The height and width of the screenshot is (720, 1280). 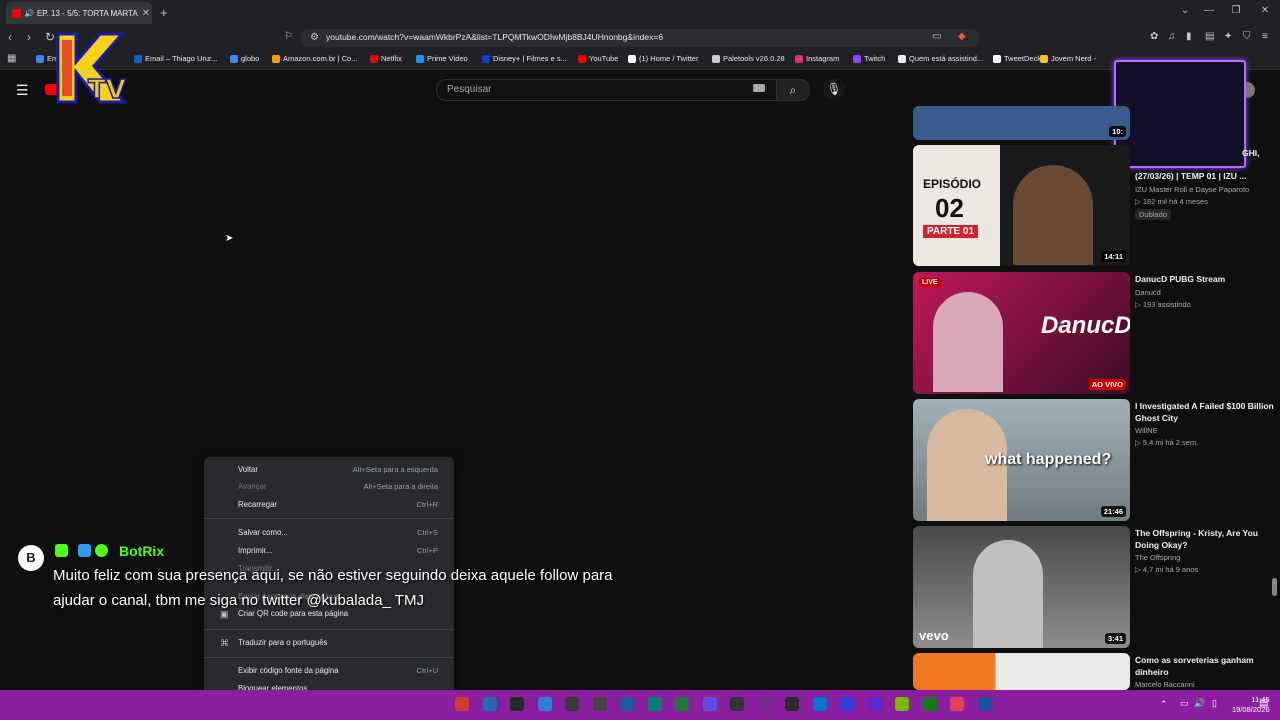 I want to click on search-button: ⌕, so click(x=793, y=90).